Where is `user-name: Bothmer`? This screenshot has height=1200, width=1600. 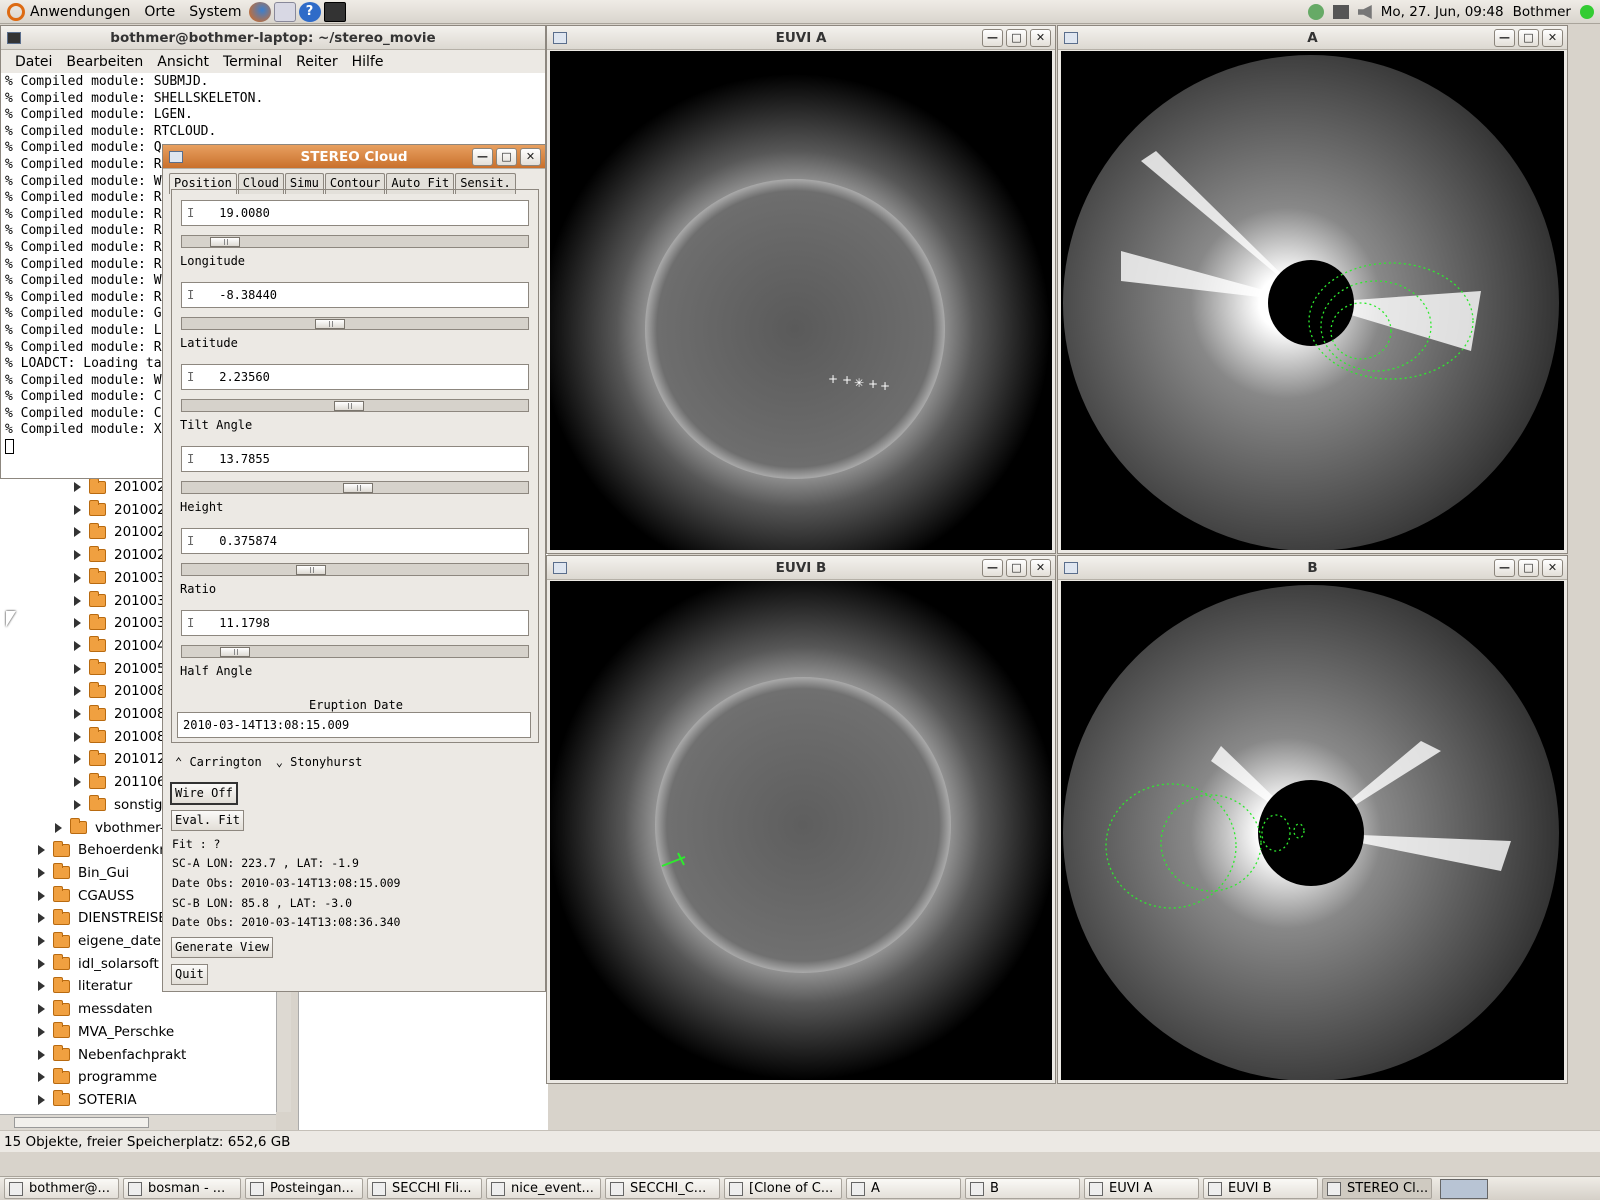 user-name: Bothmer is located at coordinates (1542, 12).